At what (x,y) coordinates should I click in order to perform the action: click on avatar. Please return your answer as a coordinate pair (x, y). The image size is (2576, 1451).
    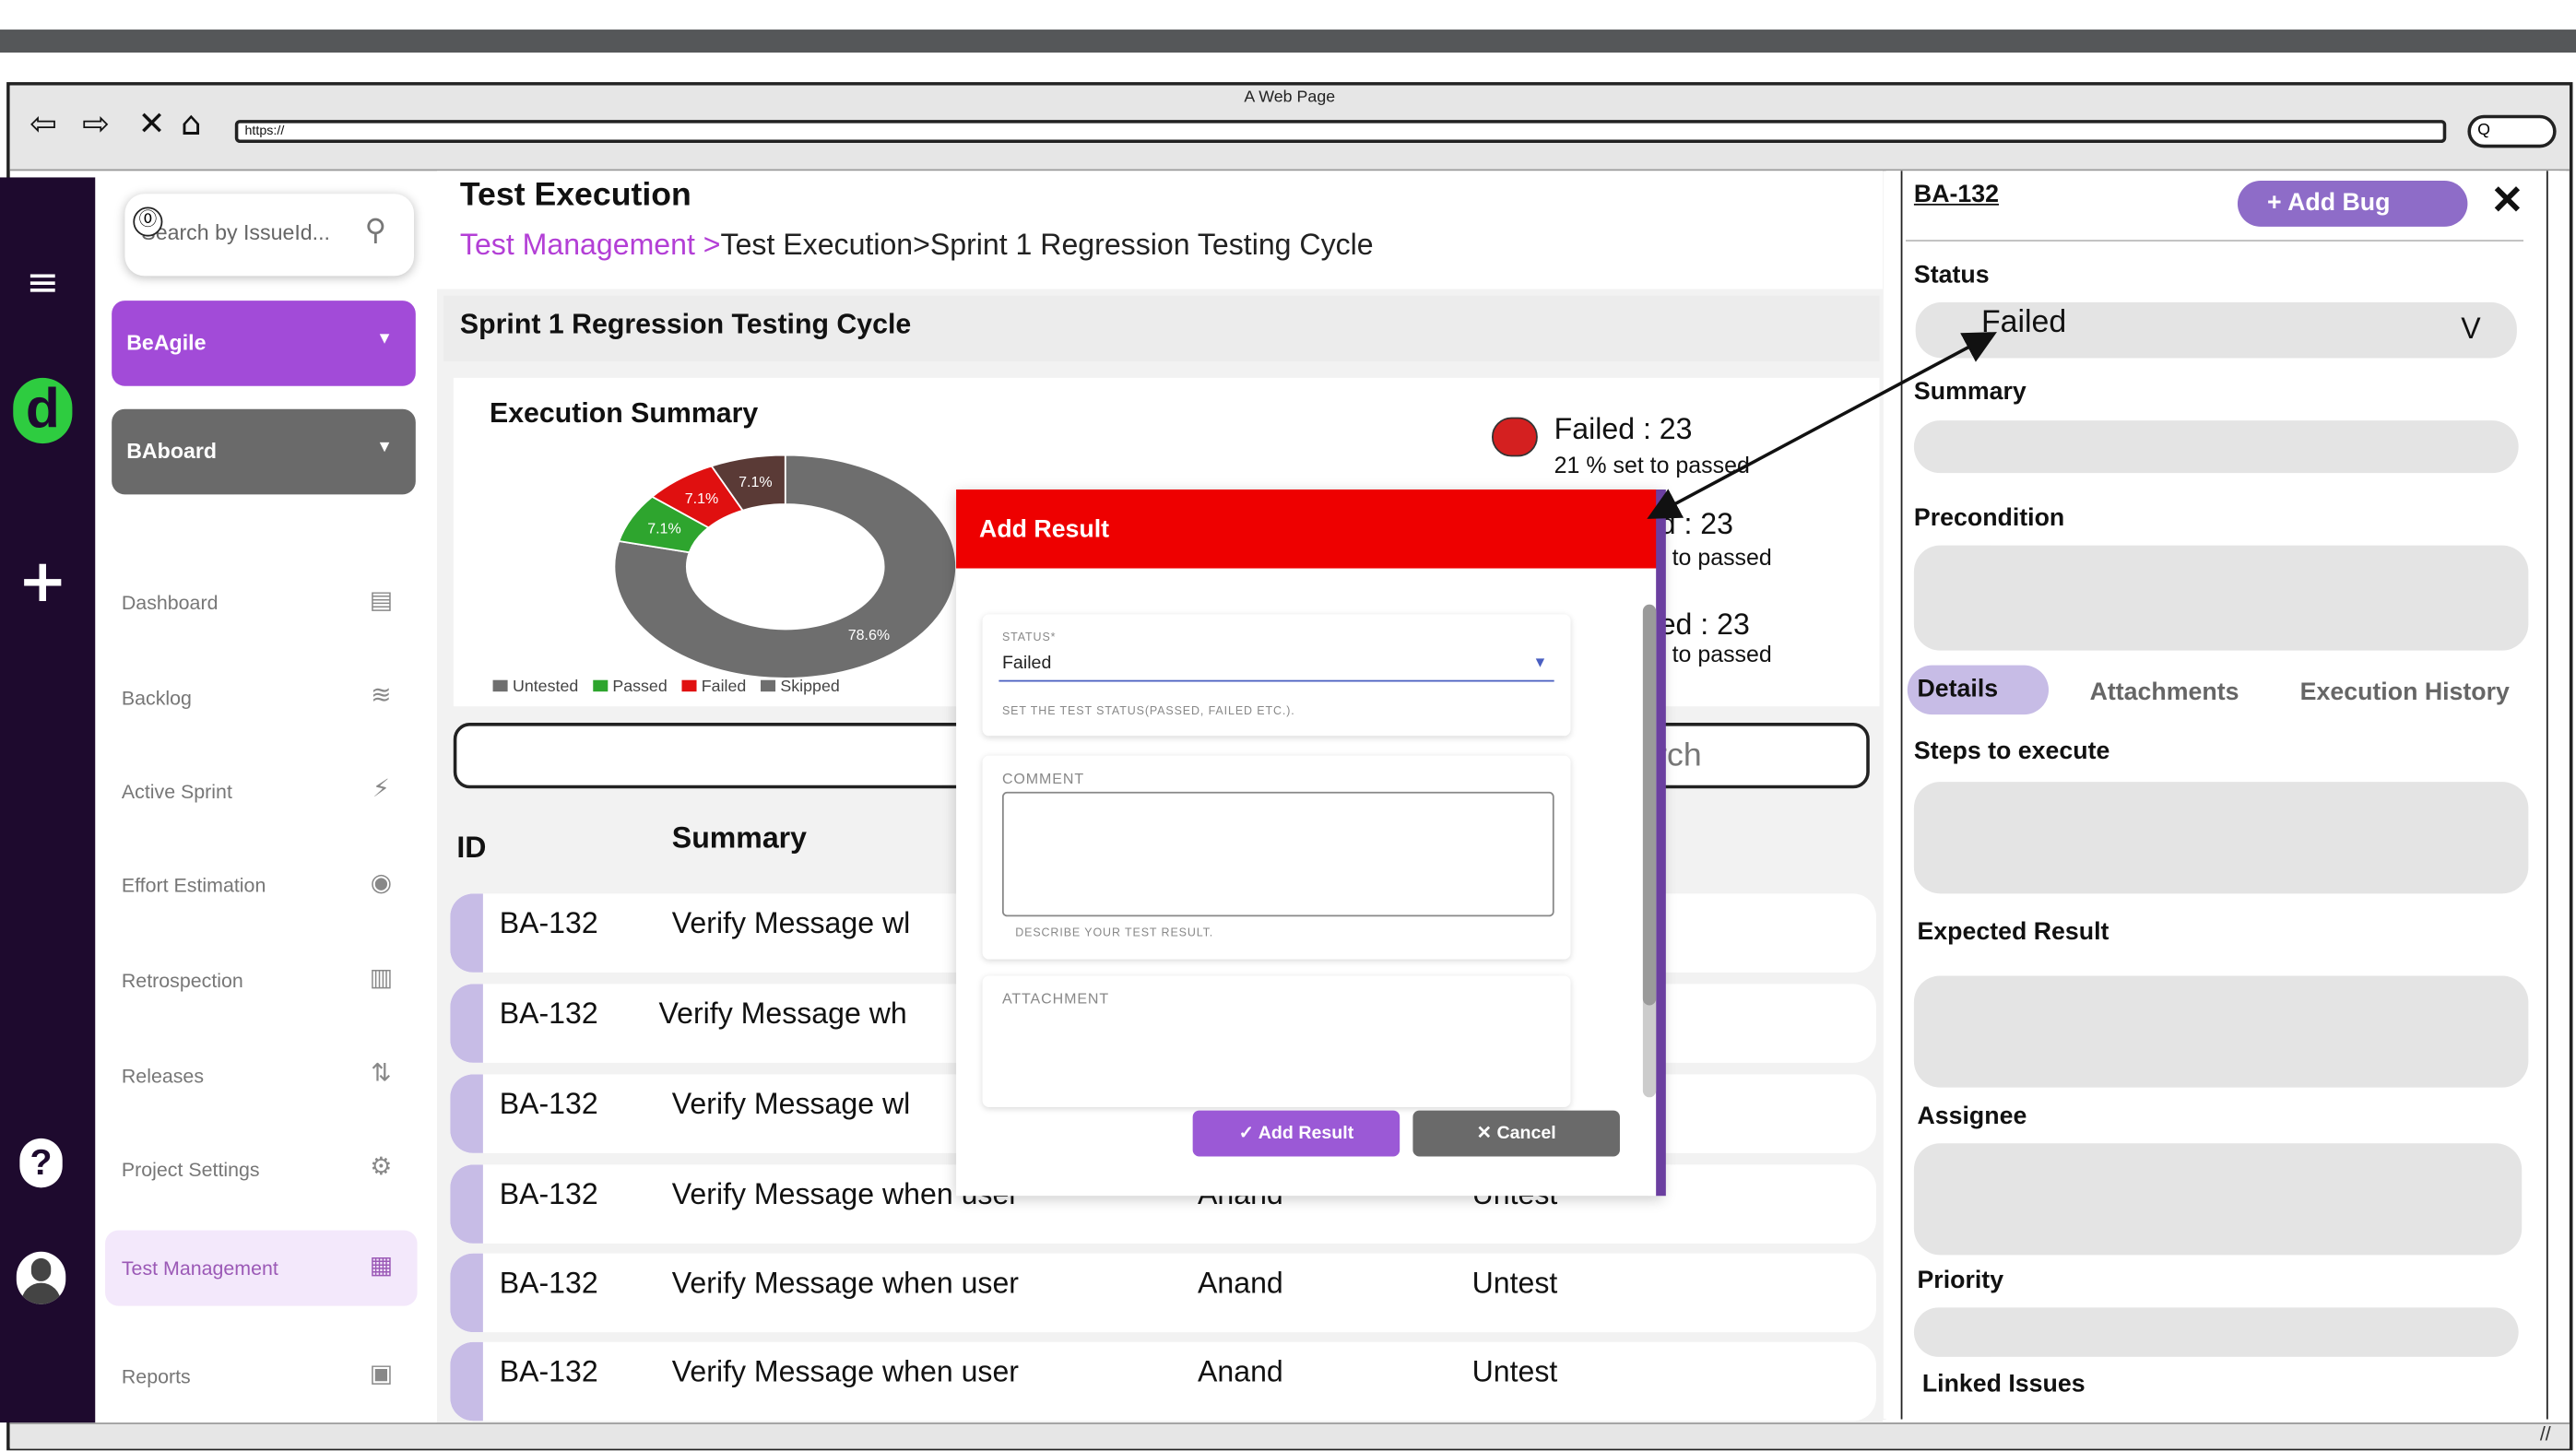
    Looking at the image, I should click on (41, 1277).